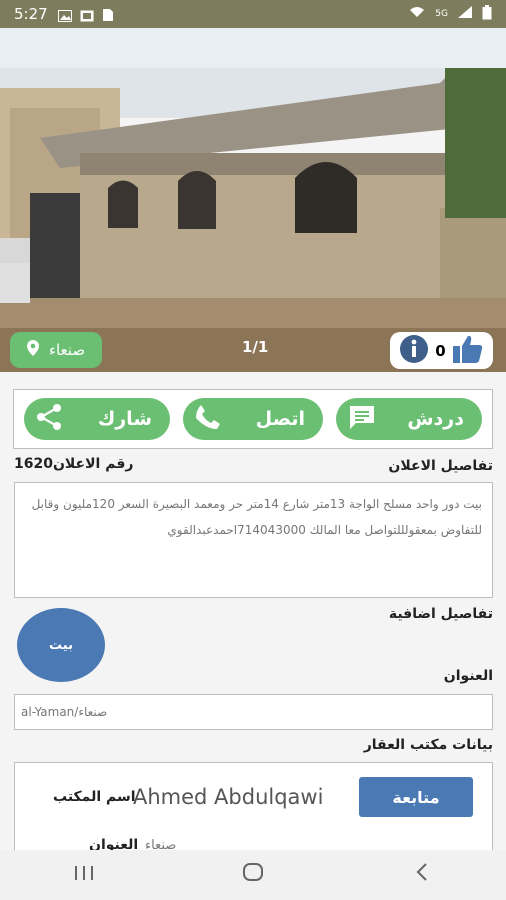 The height and width of the screenshot is (900, 506). I want to click on location-label: صنعاء, so click(67, 350).